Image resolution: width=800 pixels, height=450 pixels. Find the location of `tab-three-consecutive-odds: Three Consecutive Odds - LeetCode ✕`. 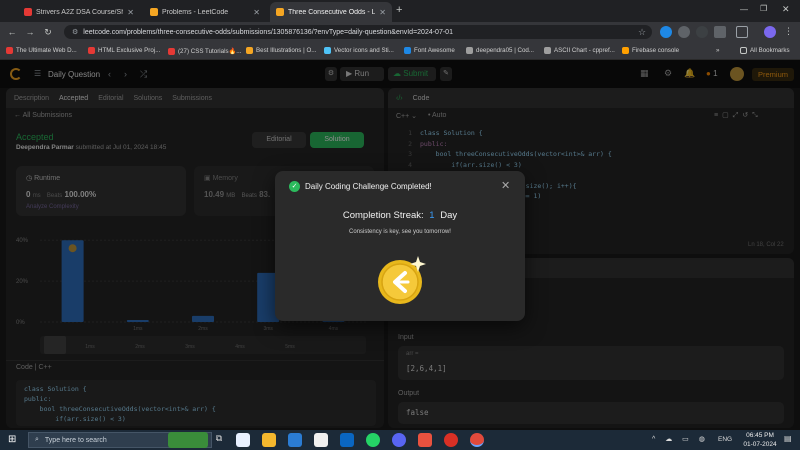

tab-three-consecutive-odds: Three Consecutive Odds - LeetCode ✕ is located at coordinates (331, 12).